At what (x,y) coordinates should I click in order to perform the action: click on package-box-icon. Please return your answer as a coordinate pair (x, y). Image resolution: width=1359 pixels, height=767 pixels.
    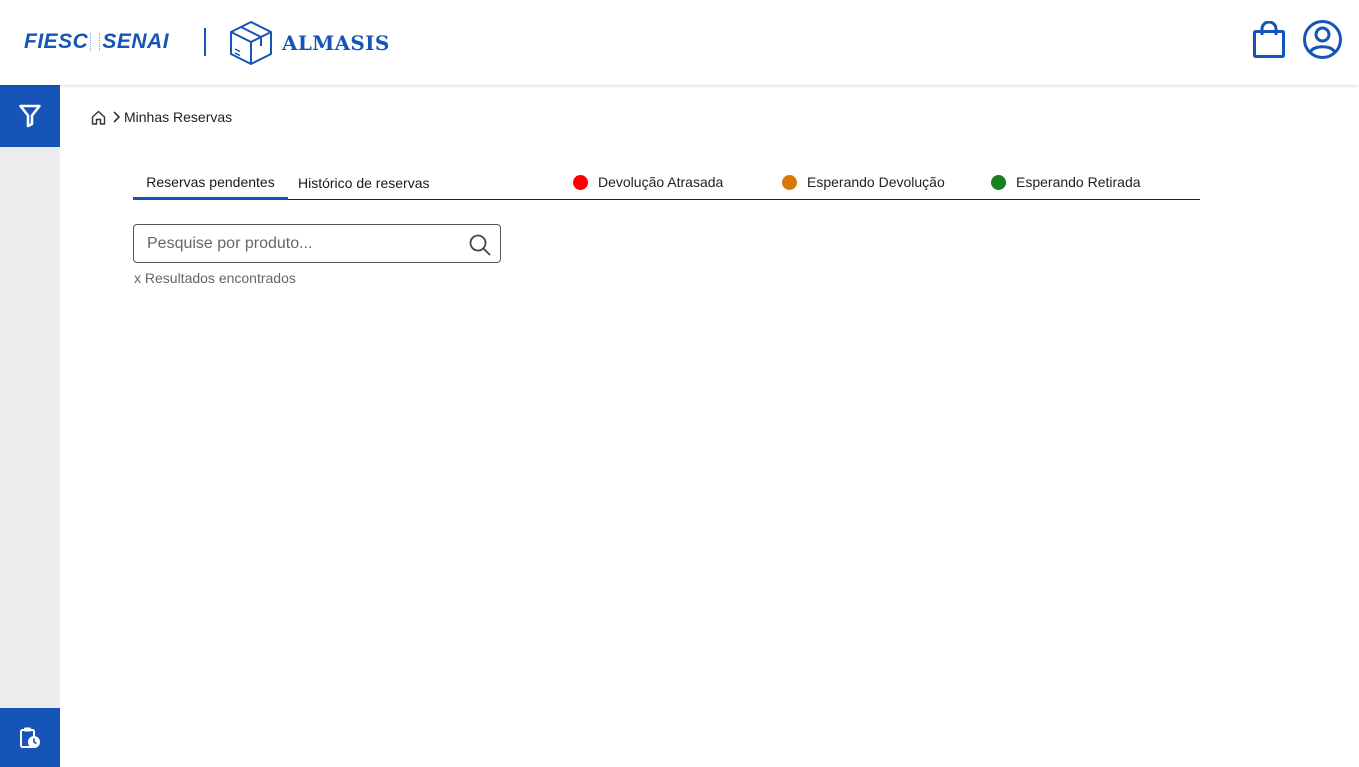
    Looking at the image, I should click on (251, 43).